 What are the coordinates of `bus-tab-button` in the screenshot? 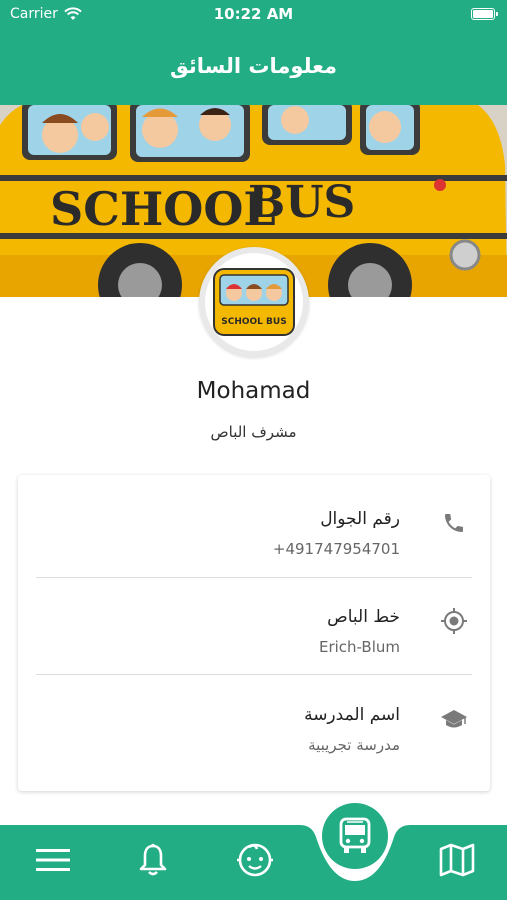 It's located at (355, 836).